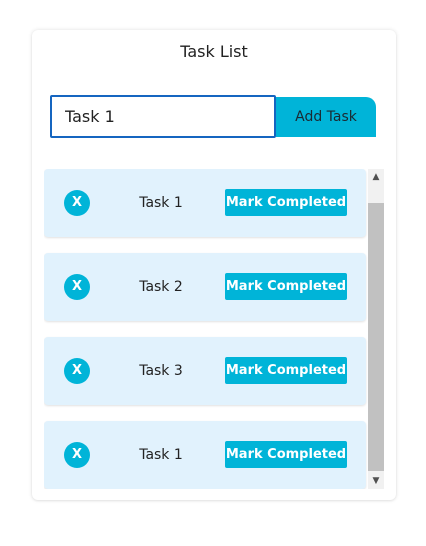 The image size is (426, 546). What do you see at coordinates (326, 117) in the screenshot?
I see `add-task-button: Add Task` at bounding box center [326, 117].